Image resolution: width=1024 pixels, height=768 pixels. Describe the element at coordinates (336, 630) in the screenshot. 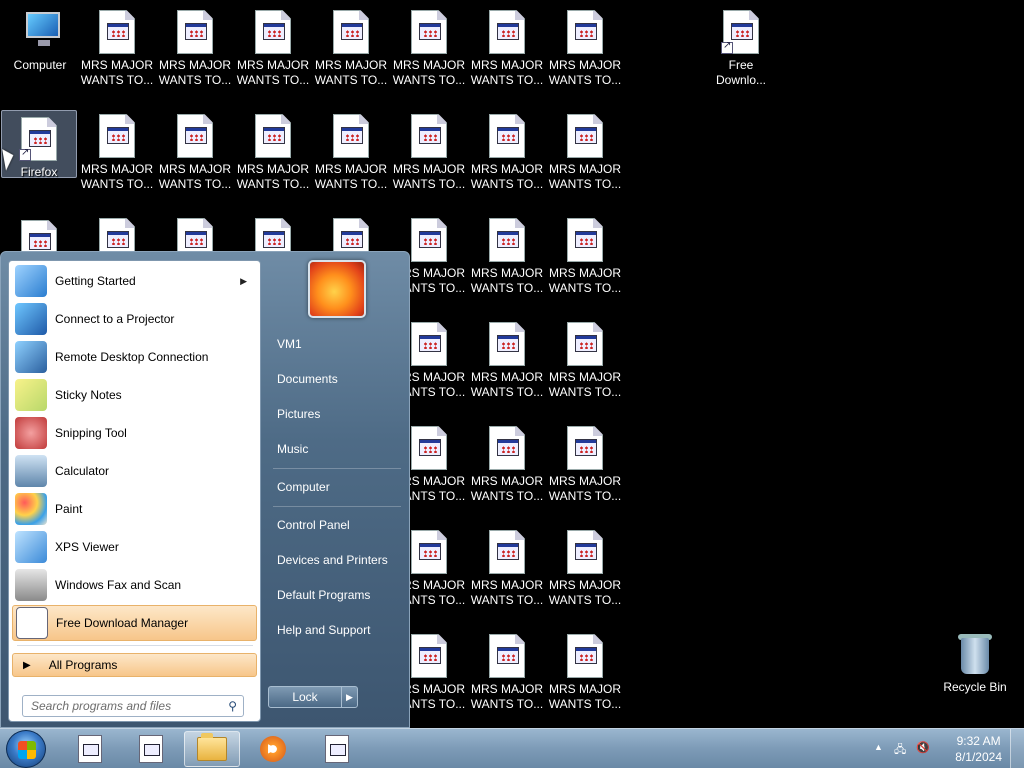

I see `right-item-help-support: Help and Support` at that location.